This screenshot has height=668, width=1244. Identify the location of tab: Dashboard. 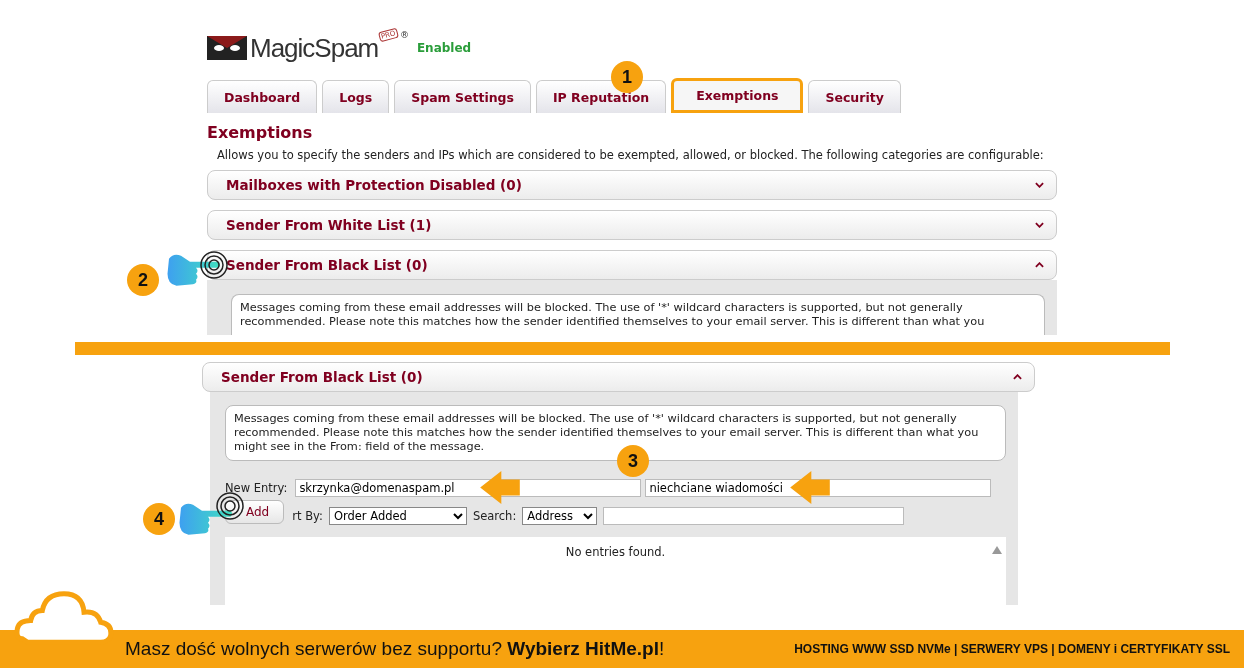
(262, 96).